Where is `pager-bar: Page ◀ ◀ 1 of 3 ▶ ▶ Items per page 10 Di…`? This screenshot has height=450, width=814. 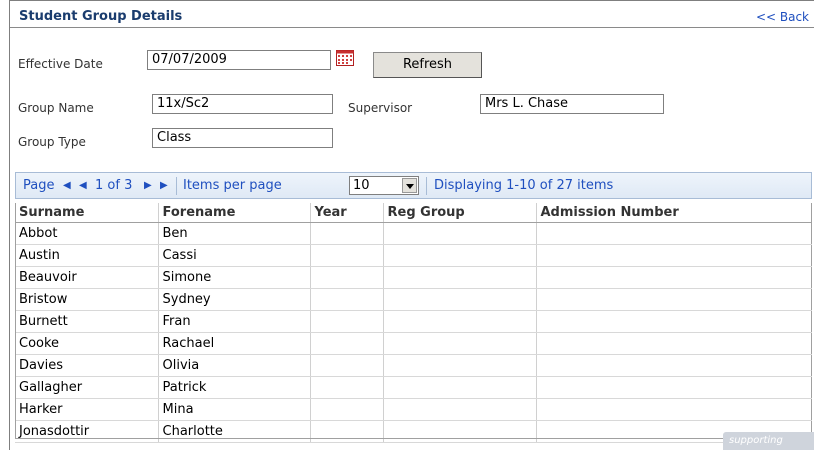 pager-bar: Page ◀ ◀ 1 of 3 ▶ ▶ Items per page 10 Di… is located at coordinates (413, 185).